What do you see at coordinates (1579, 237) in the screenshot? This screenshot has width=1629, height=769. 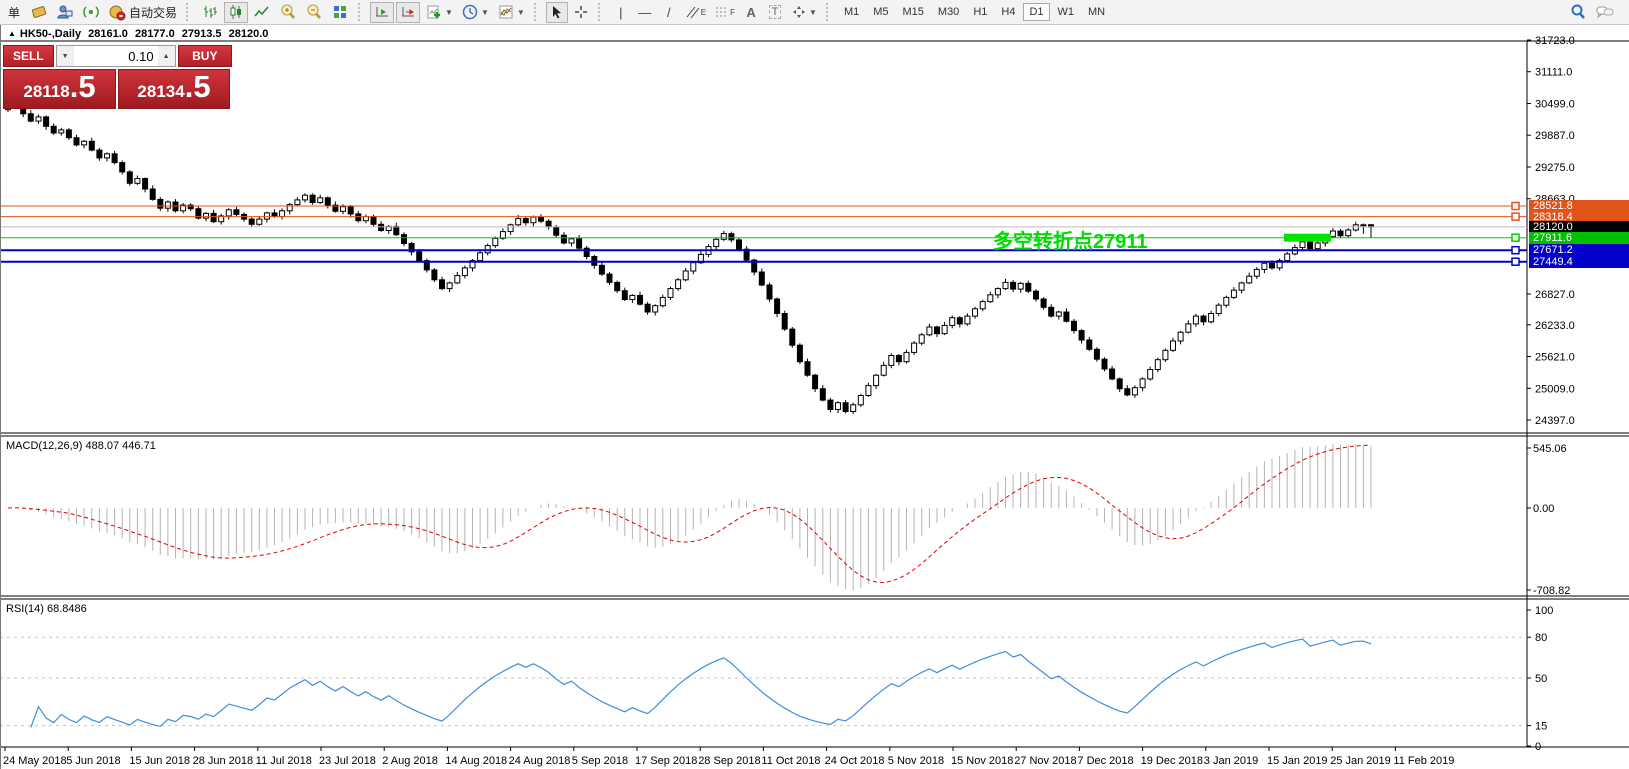 I see `price-tag-27911.6: 27911.6` at bounding box center [1579, 237].